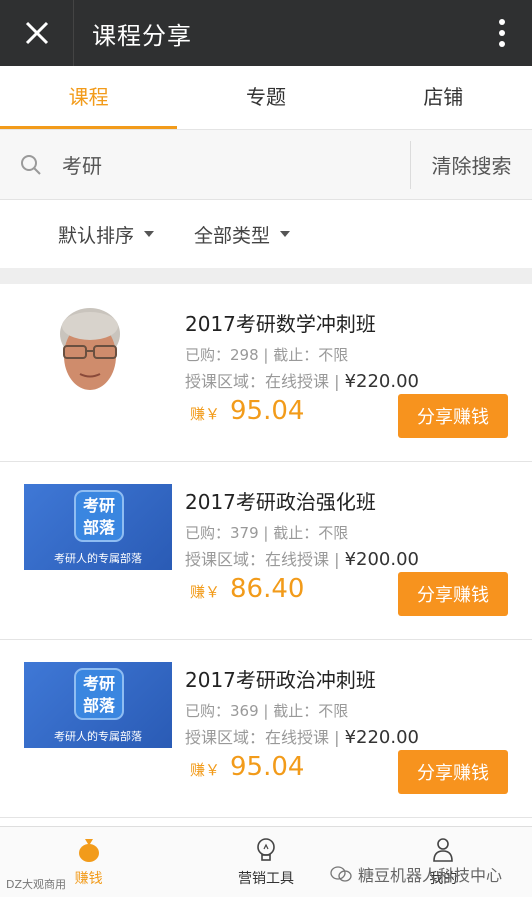 This screenshot has width=532, height=897. I want to click on tab-shops: 店铺, so click(443, 97).